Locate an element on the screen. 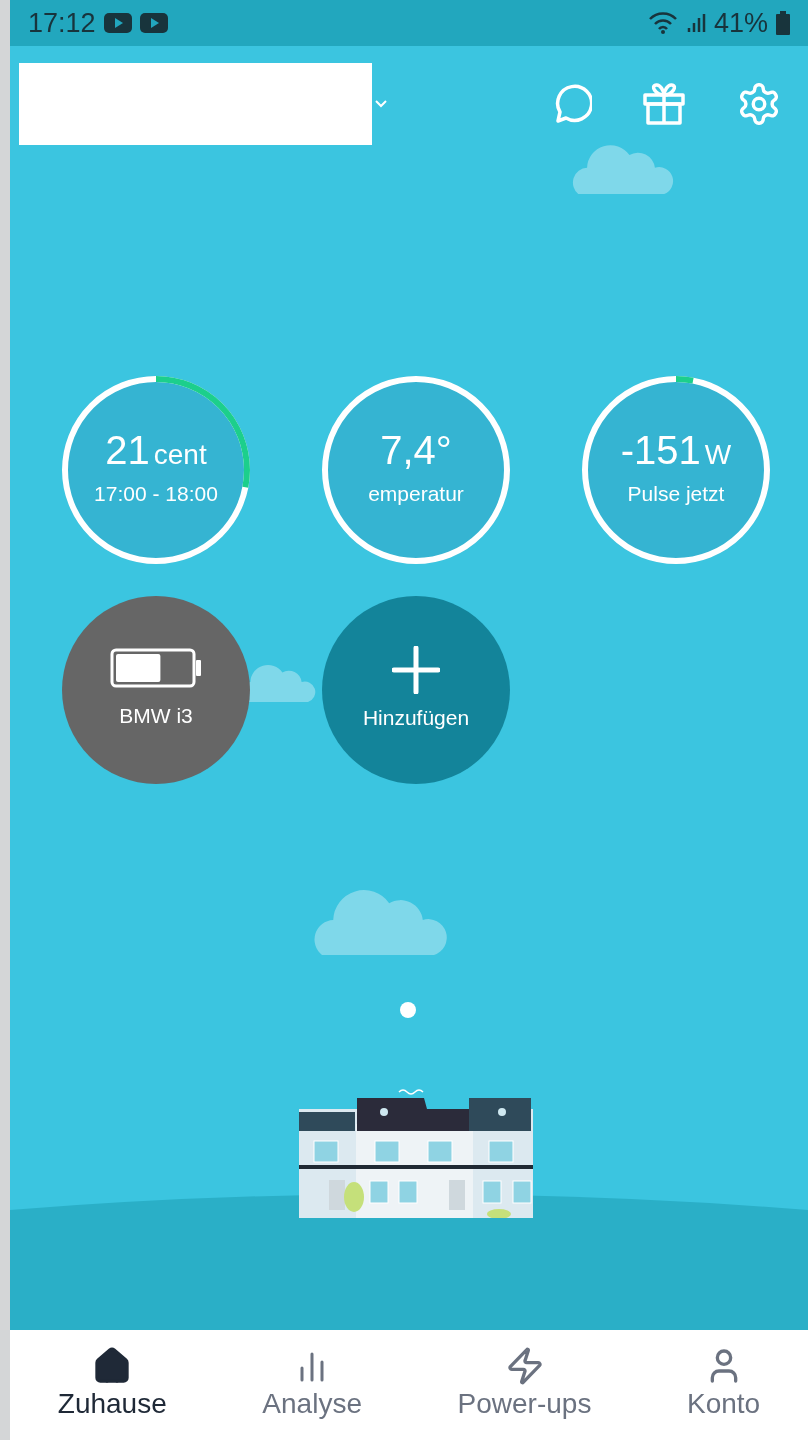  chevron-down-icon is located at coordinates (381, 104).